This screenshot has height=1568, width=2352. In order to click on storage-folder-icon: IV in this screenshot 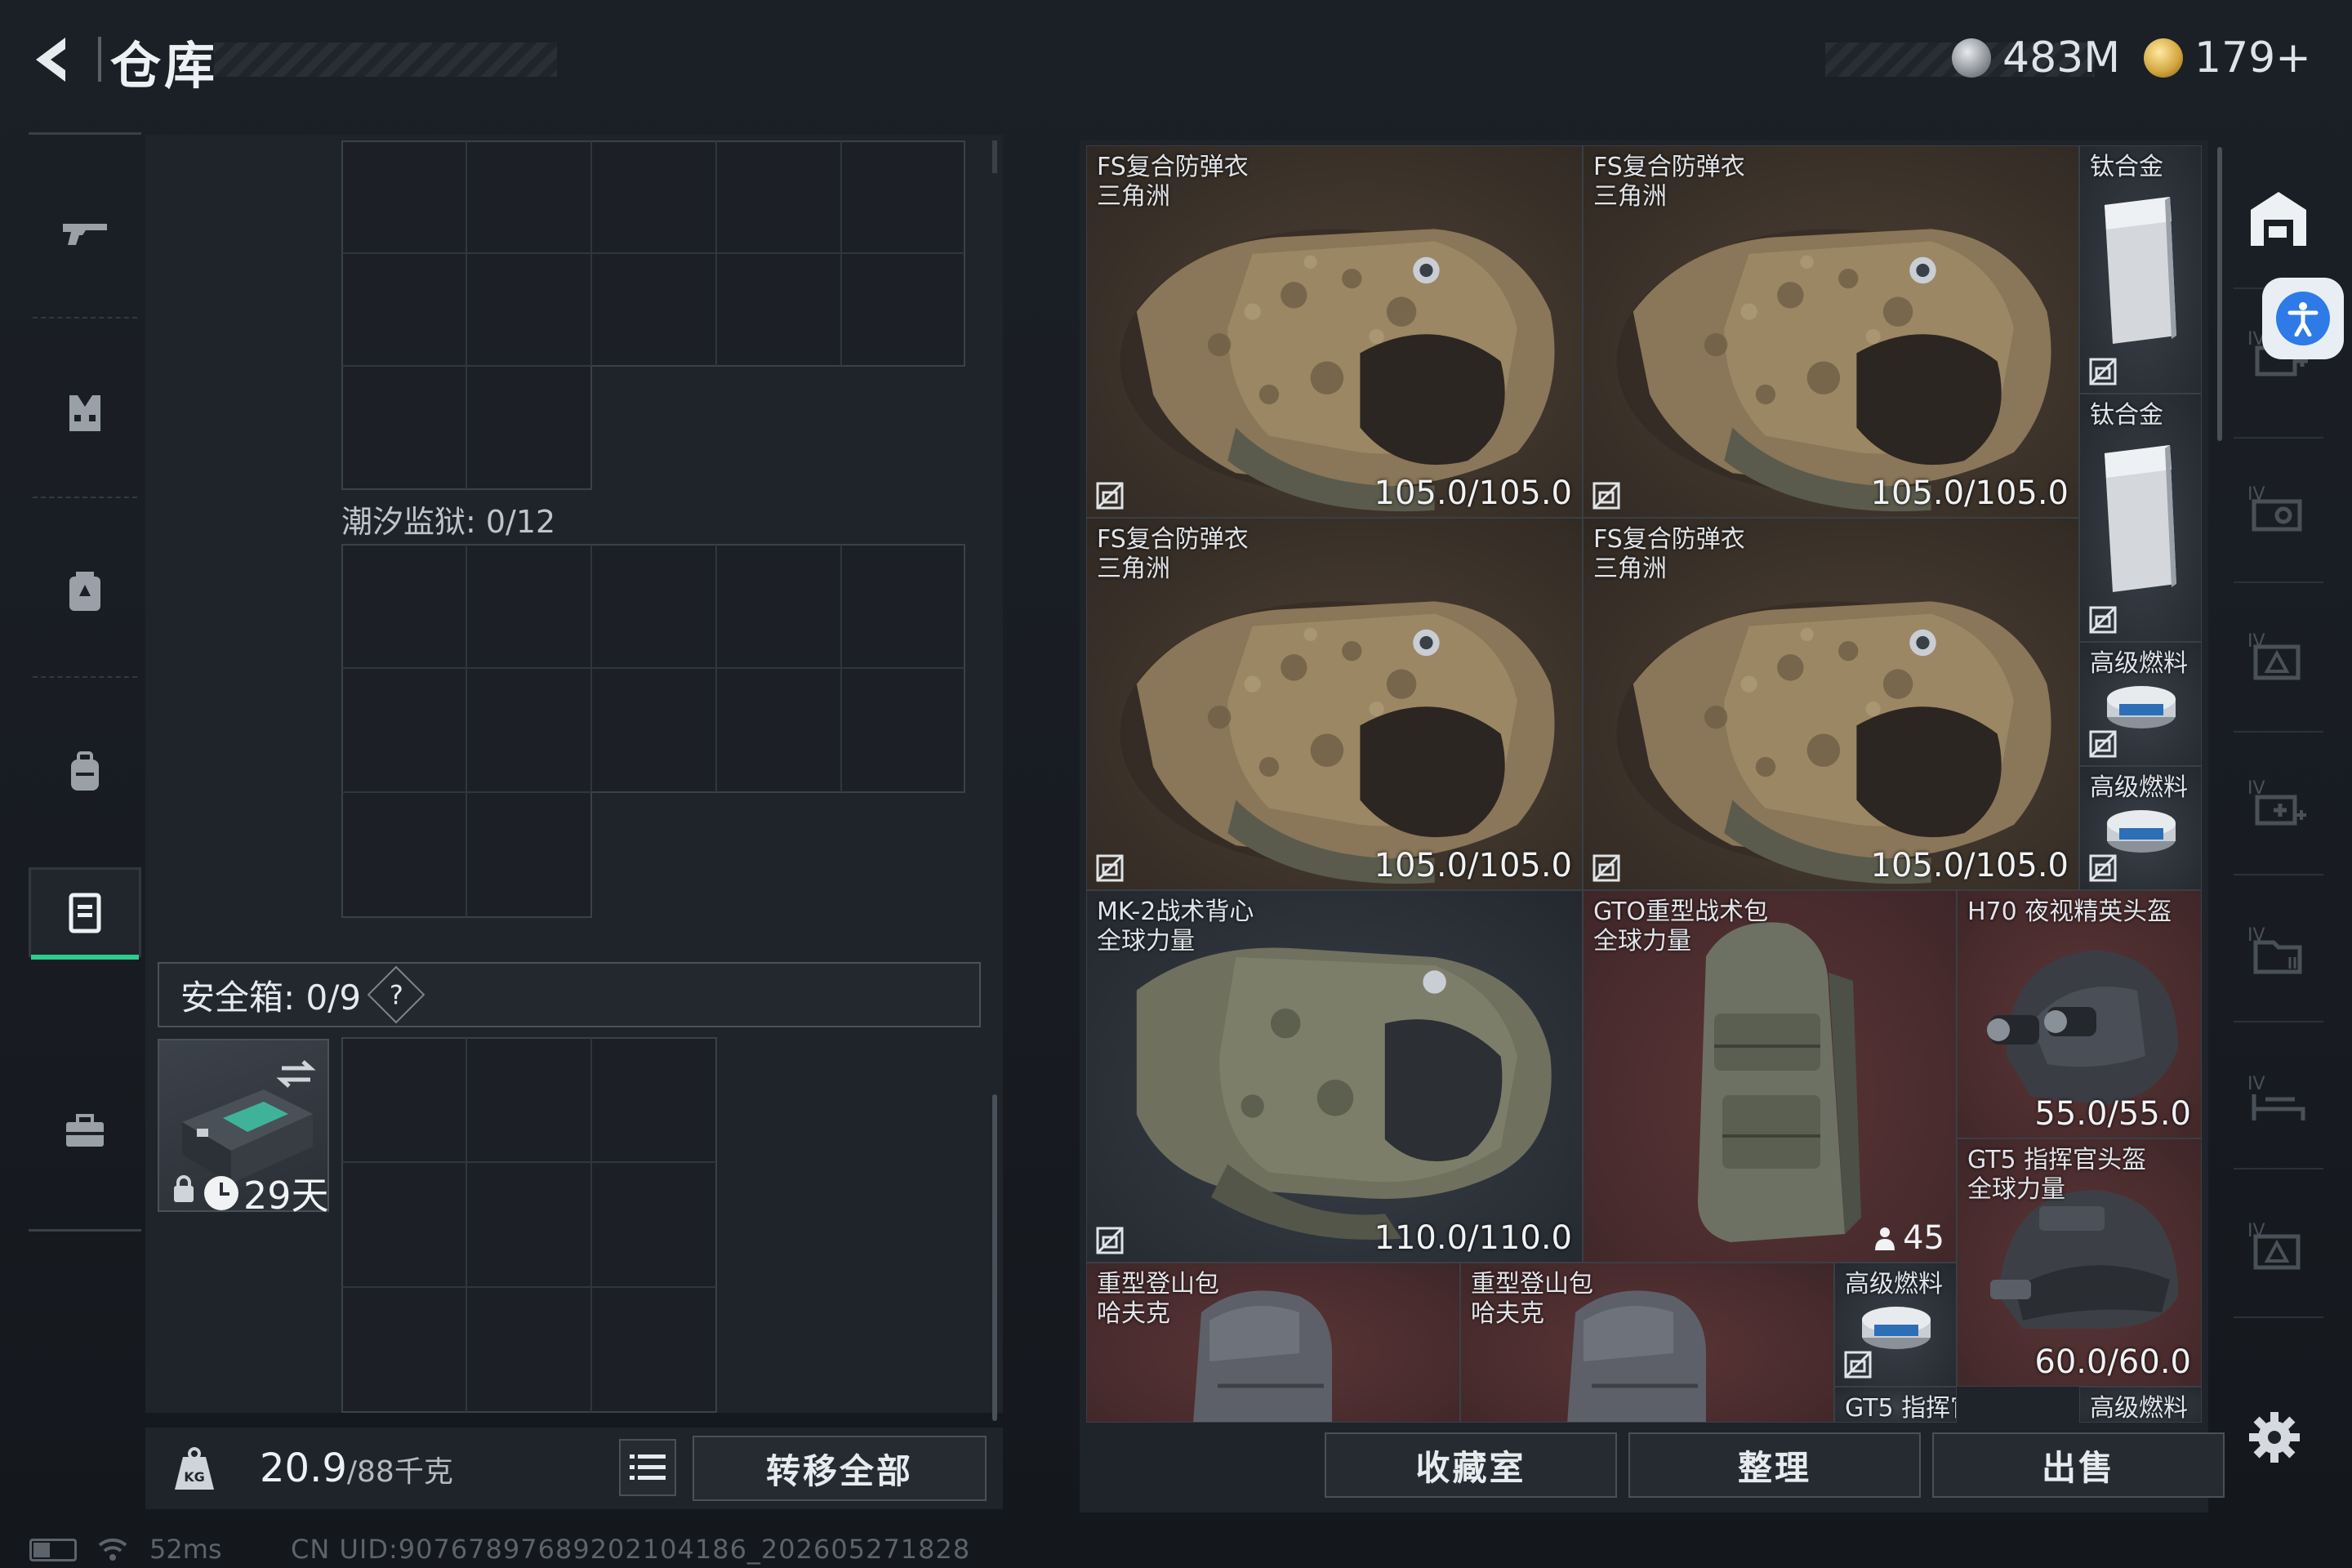, I will do `click(2274, 949)`.